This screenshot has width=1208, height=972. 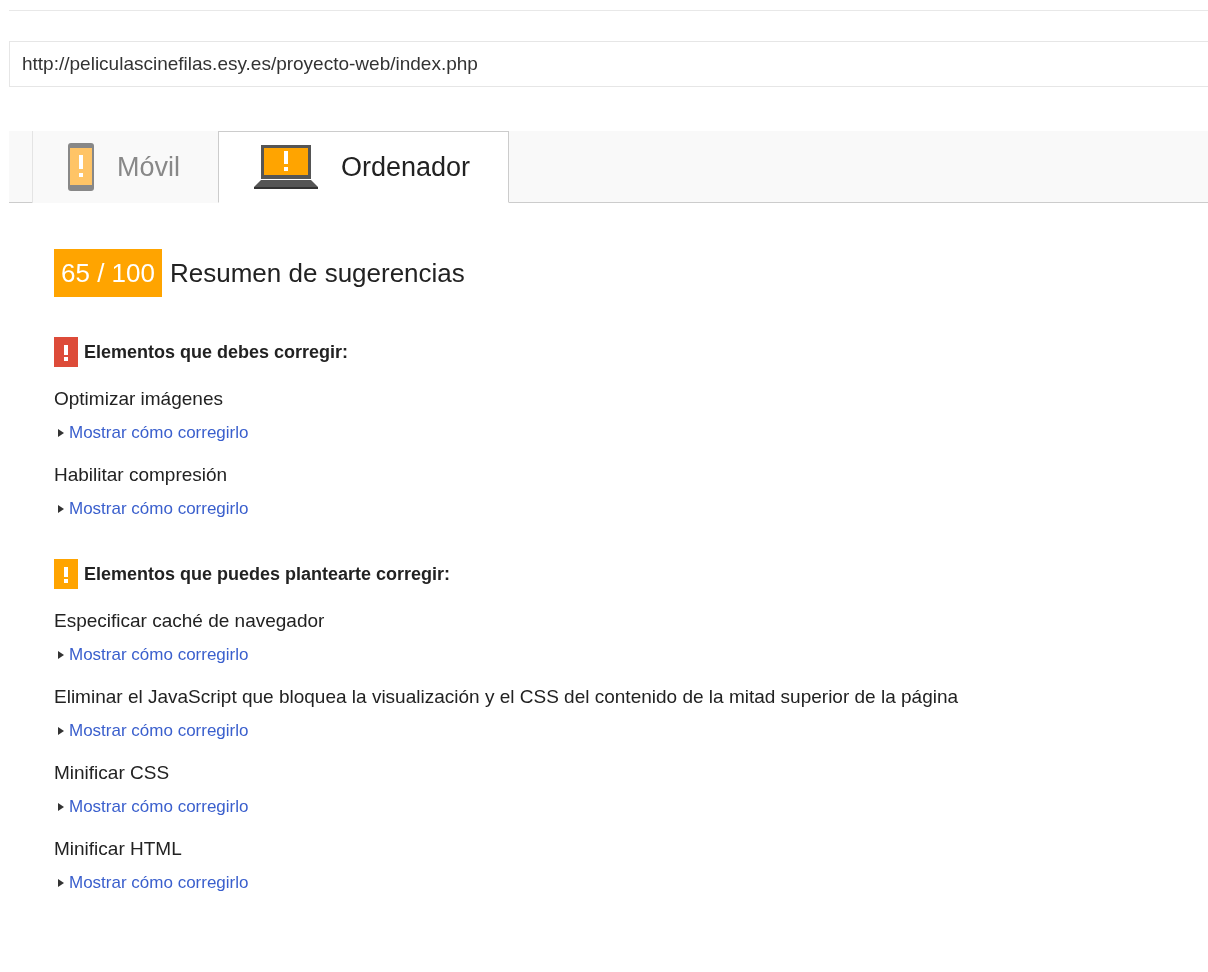 I want to click on section-heading: Elementos que puedes plantearte corregir:, so click(x=267, y=574).